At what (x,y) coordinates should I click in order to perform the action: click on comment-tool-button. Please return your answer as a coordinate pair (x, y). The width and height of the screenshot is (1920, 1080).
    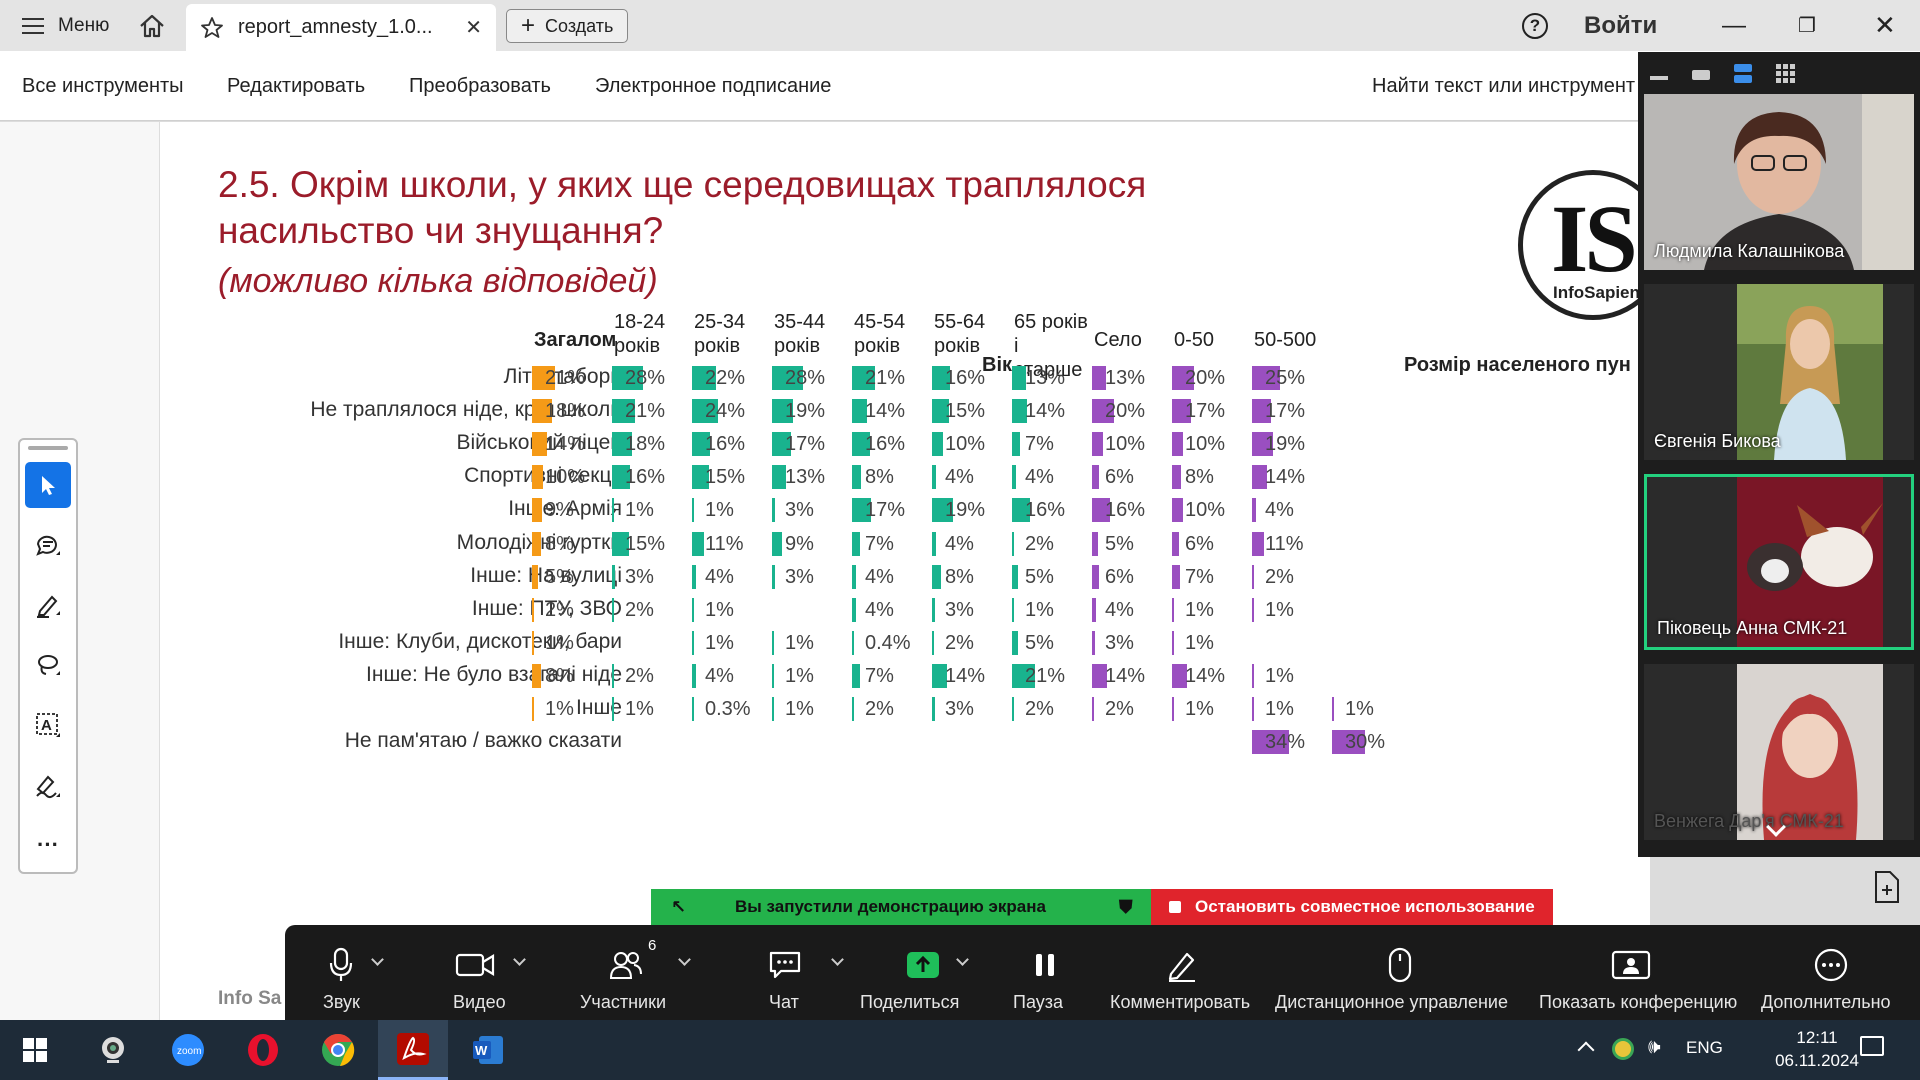
    Looking at the image, I should click on (48, 545).